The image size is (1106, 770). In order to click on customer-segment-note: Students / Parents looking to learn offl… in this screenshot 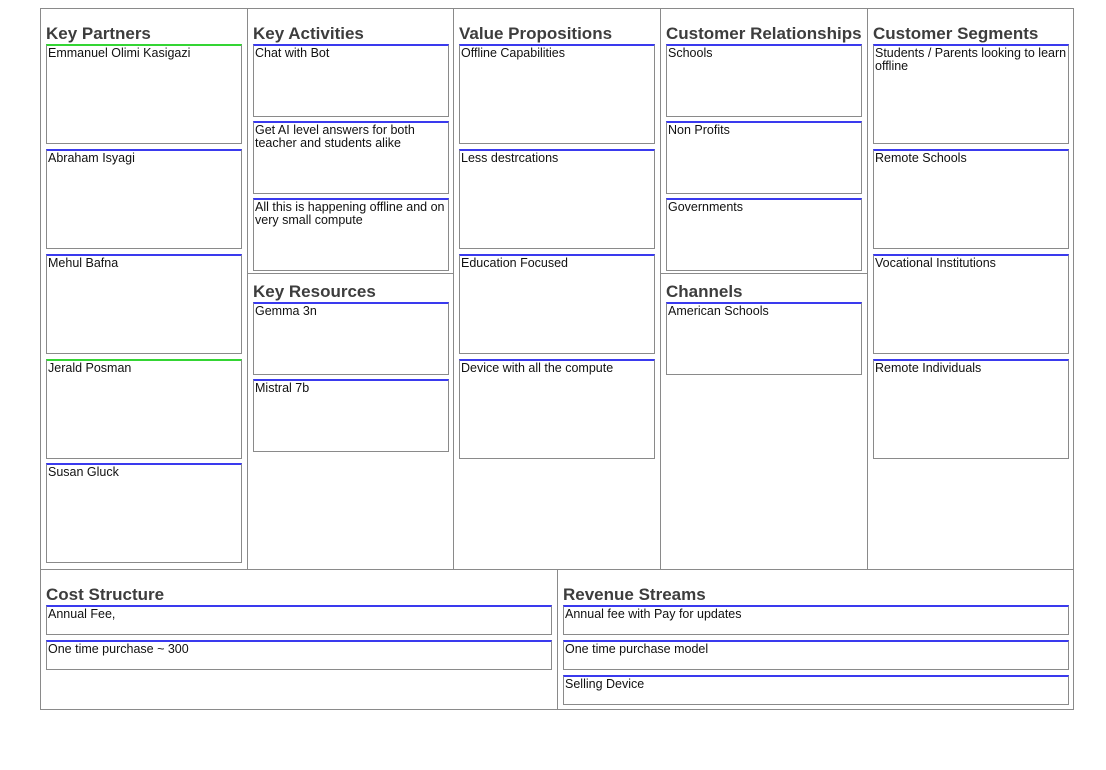, I will do `click(971, 94)`.